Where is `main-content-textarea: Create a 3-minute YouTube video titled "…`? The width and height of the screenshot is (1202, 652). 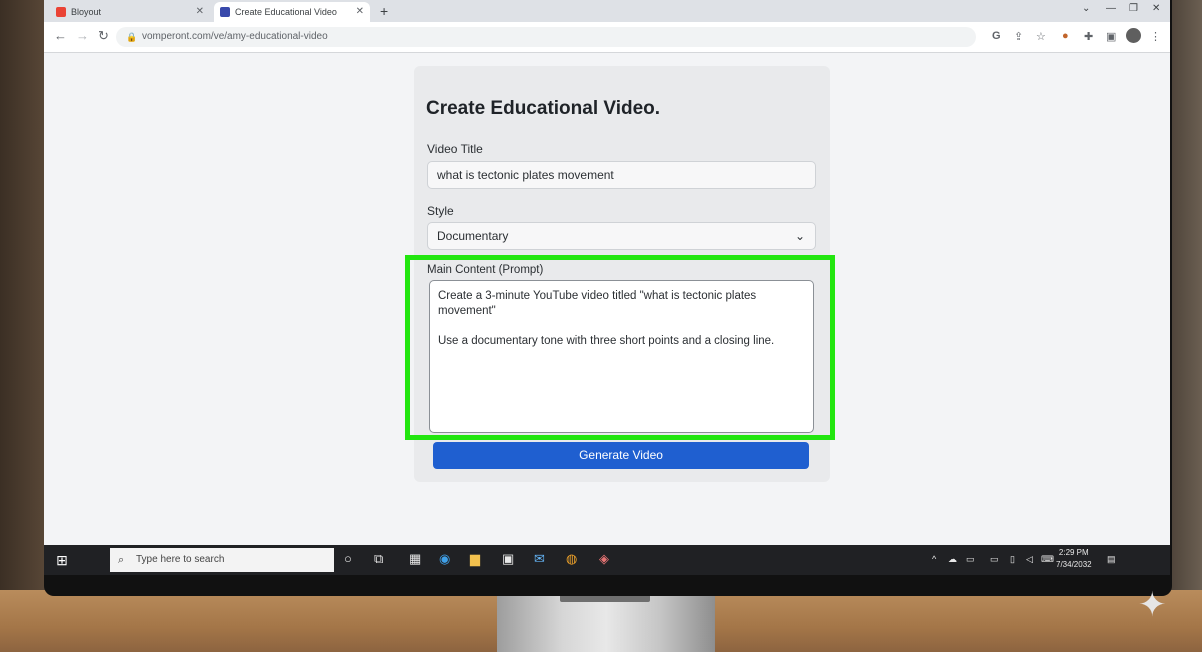 main-content-textarea: Create a 3-minute YouTube video titled "… is located at coordinates (621, 356).